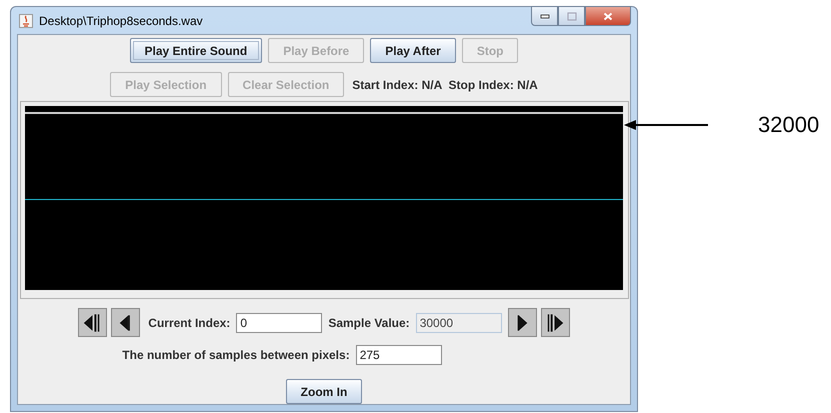 The width and height of the screenshot is (831, 413). I want to click on maximize-icon, so click(571, 16).